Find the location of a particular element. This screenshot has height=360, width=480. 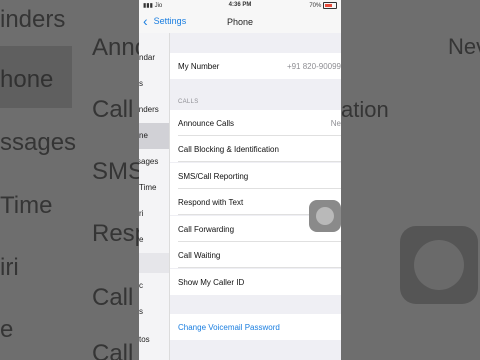

list-item: ndar is located at coordinates (154, 58).